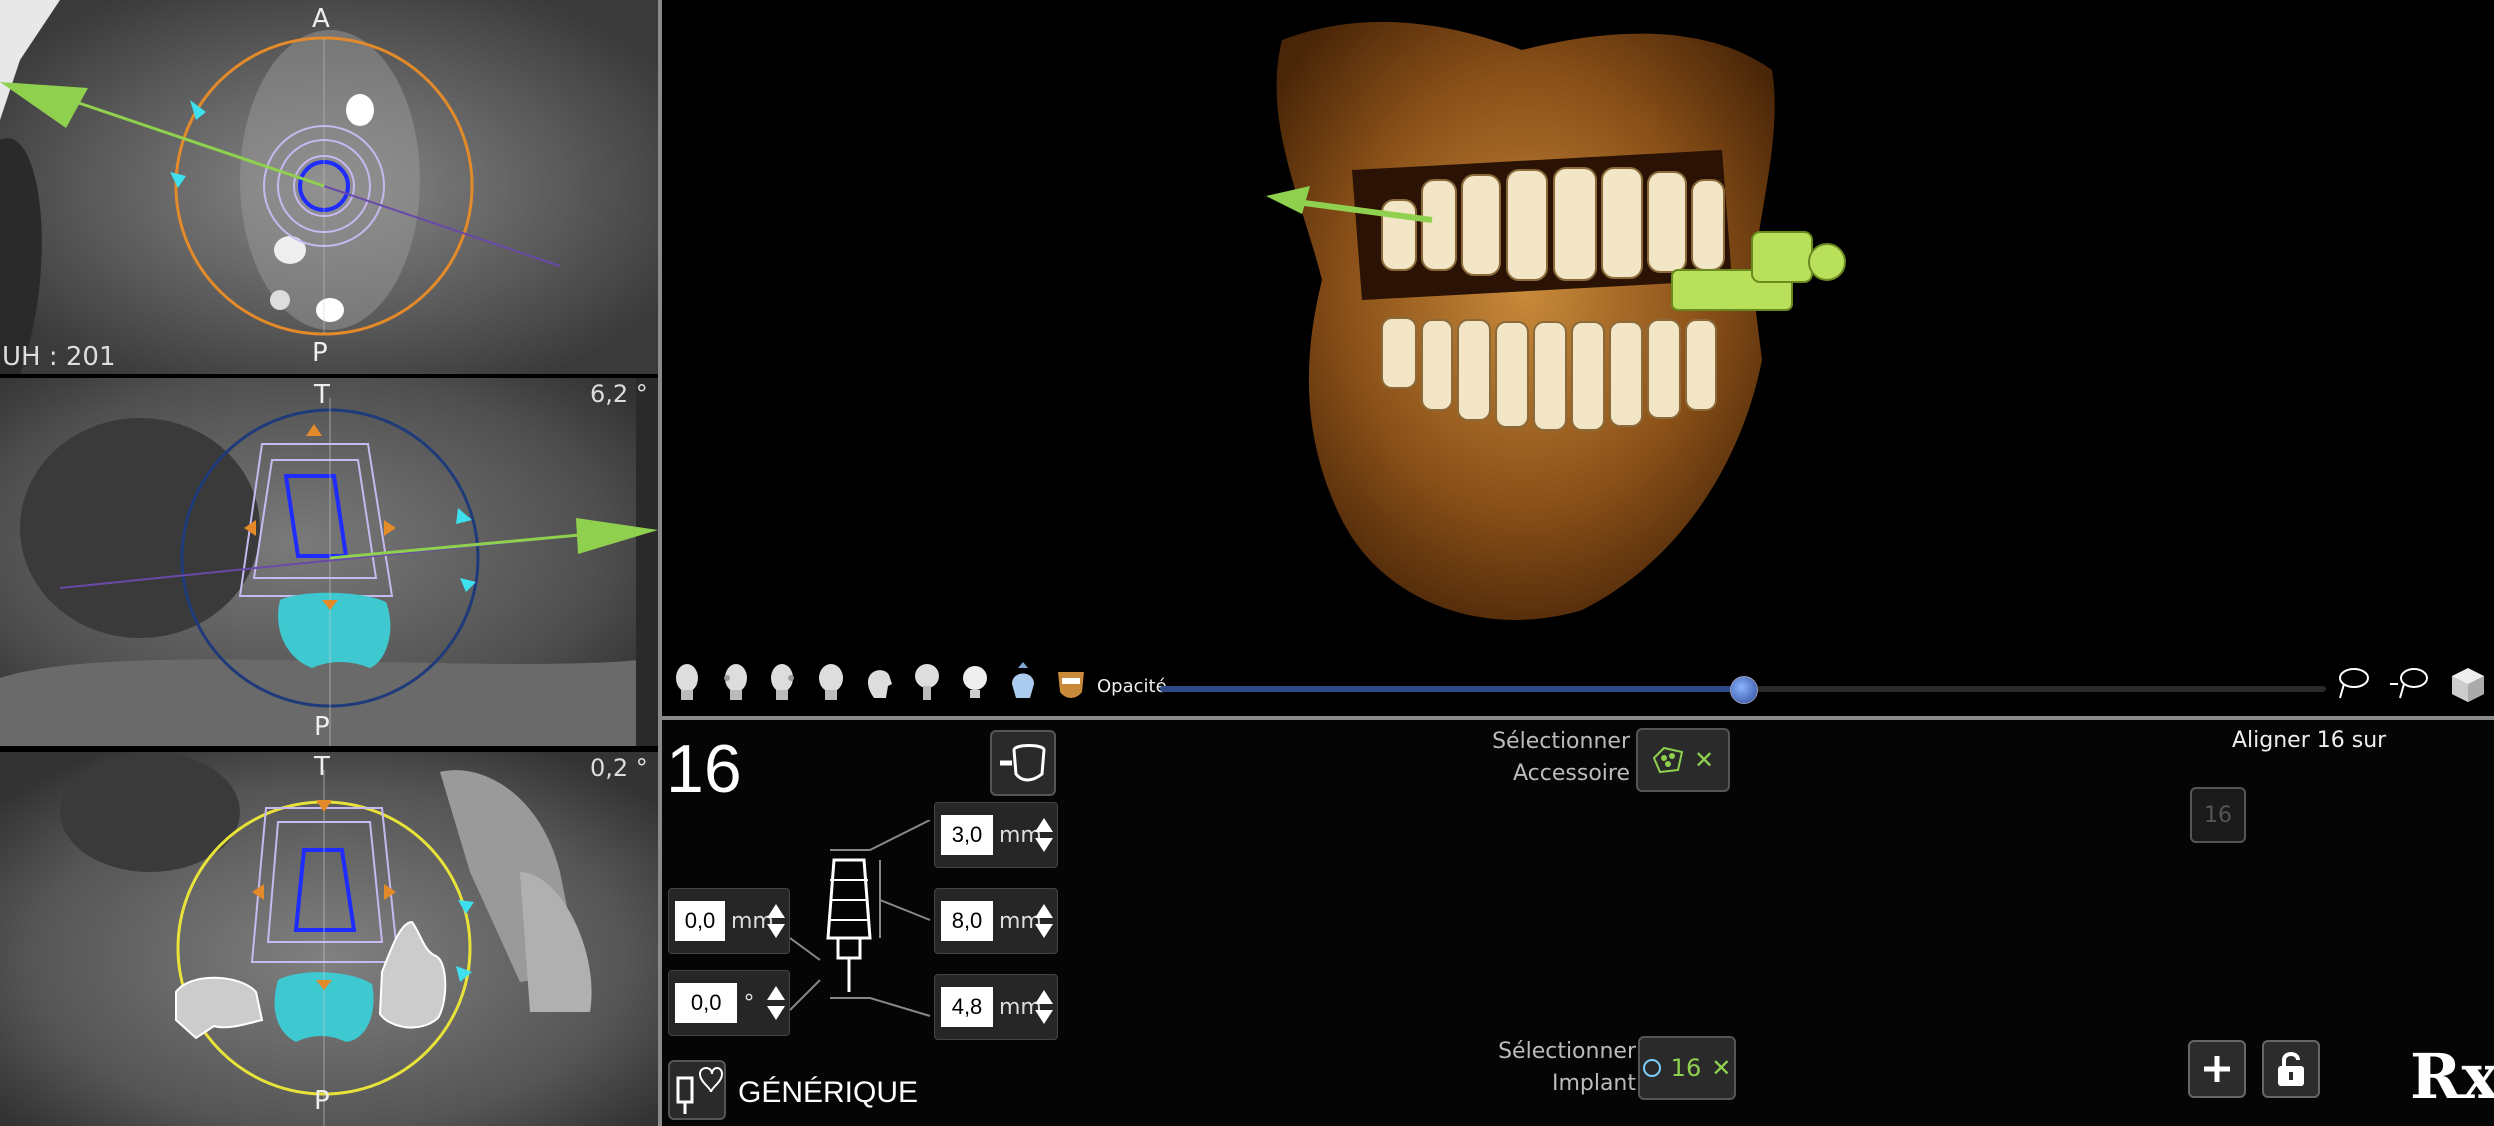 Image resolution: width=2494 pixels, height=1126 pixels. Describe the element at coordinates (1044, 825) in the screenshot. I see `top-offset-increment` at that location.